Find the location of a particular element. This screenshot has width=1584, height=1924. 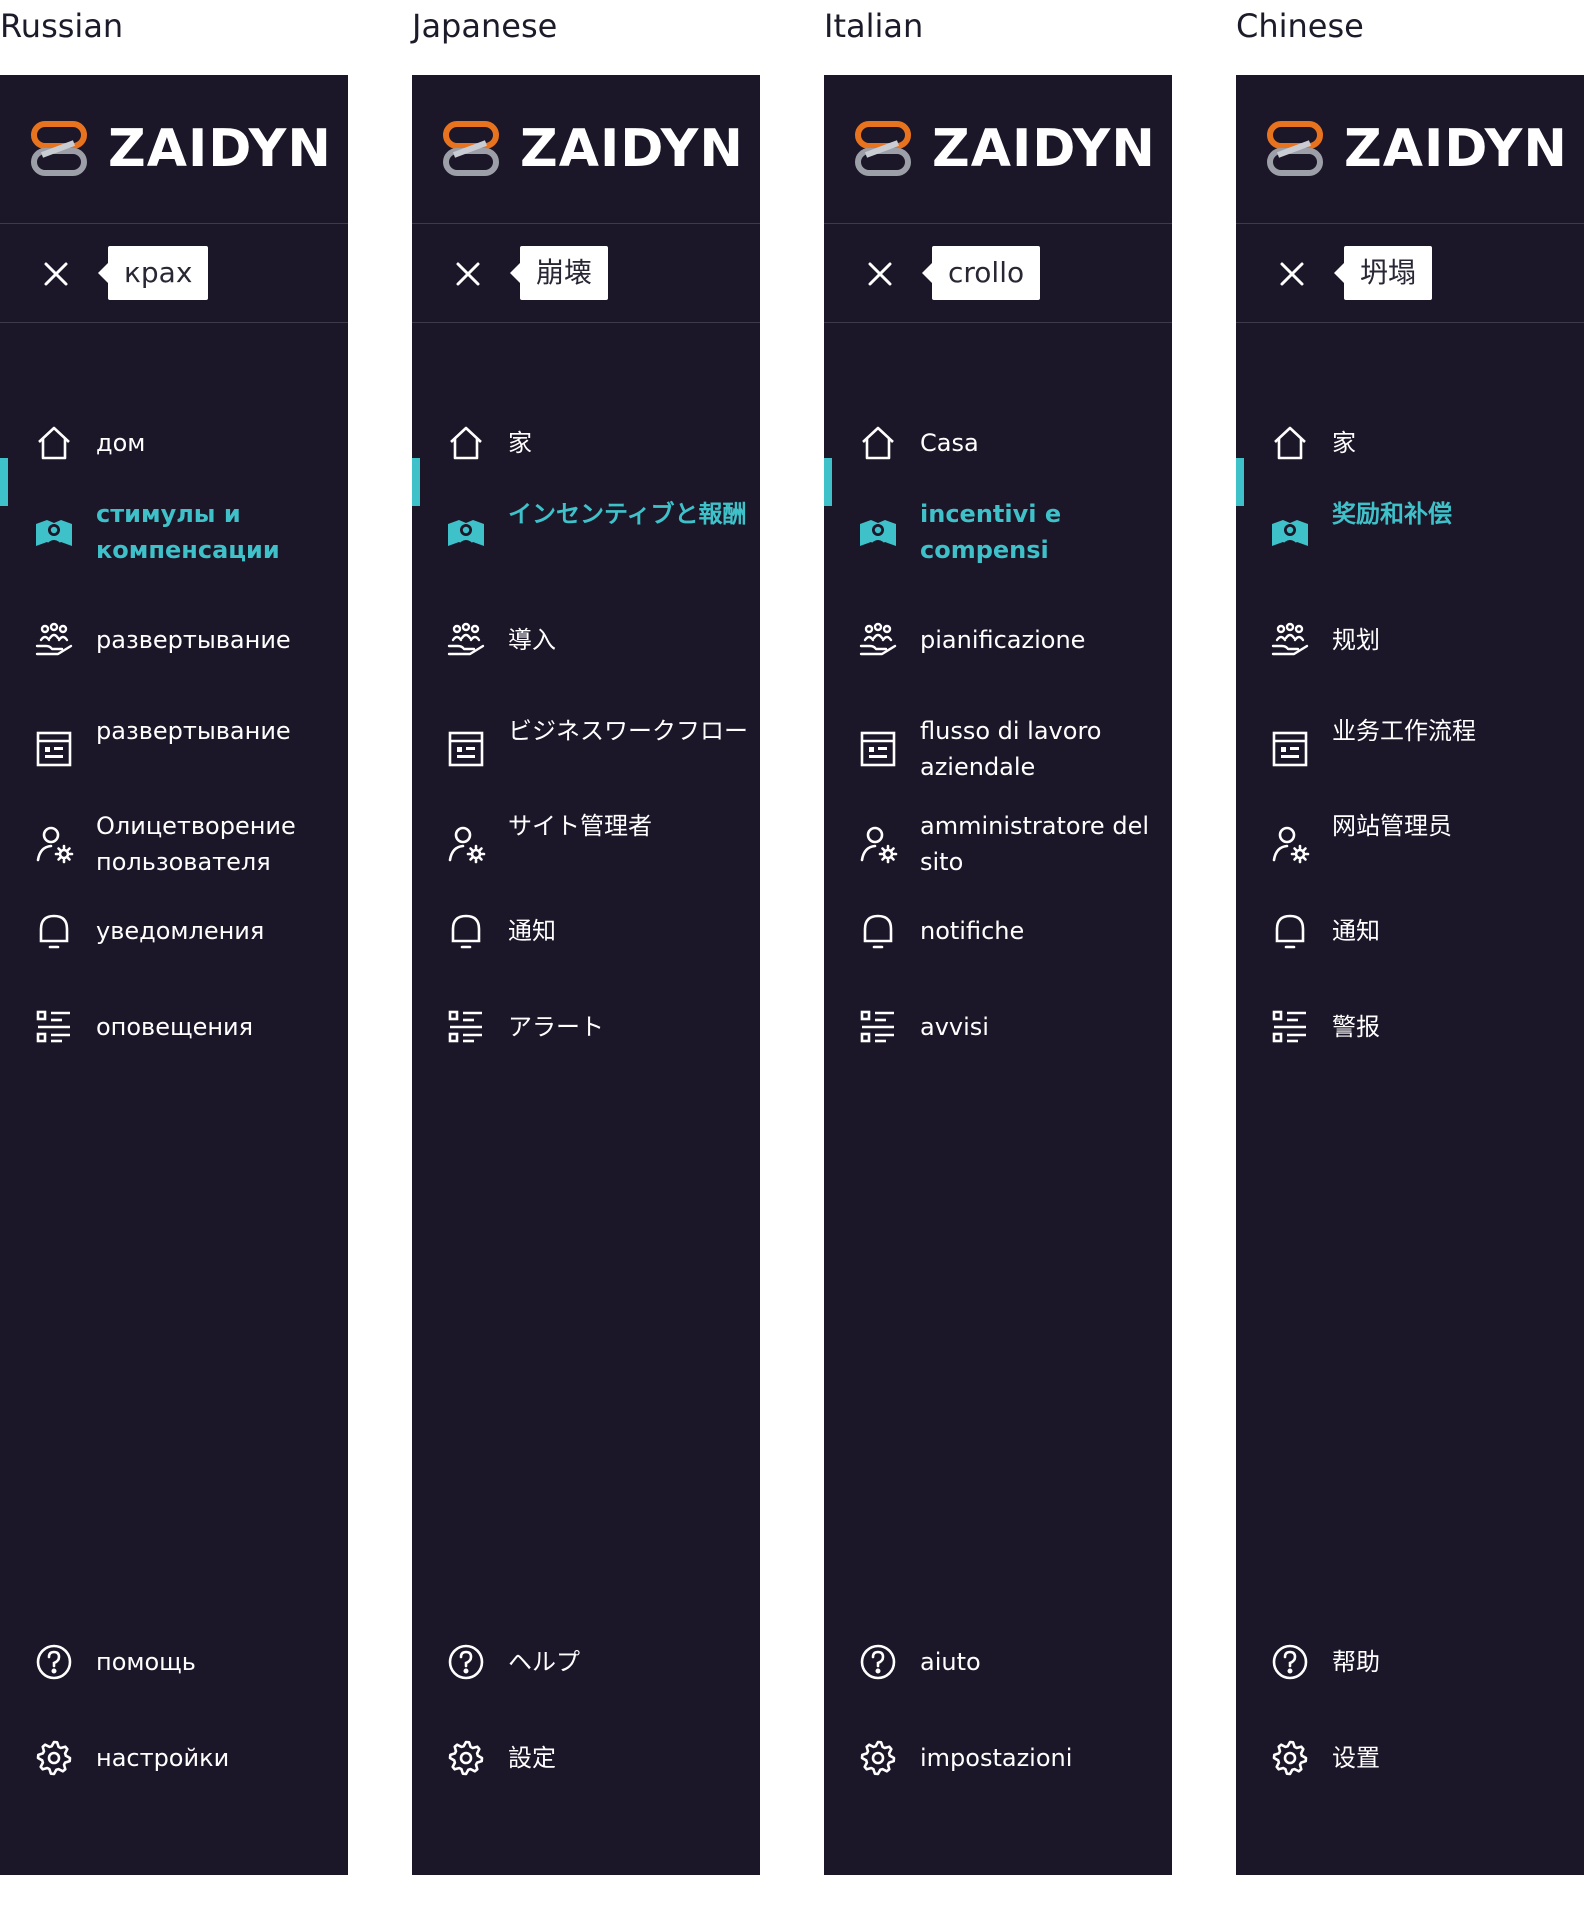

bell-icon is located at coordinates (54, 931).